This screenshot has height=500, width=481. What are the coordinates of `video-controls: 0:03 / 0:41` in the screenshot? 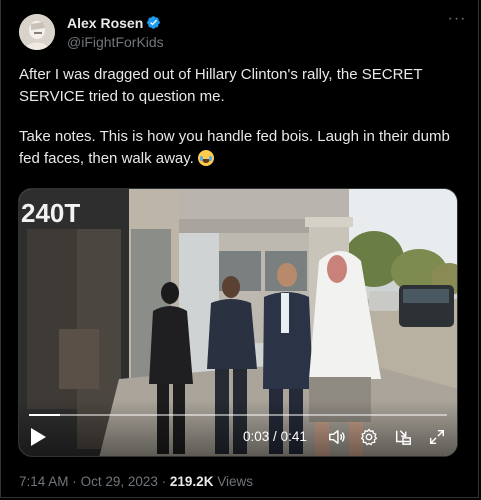 It's located at (238, 428).